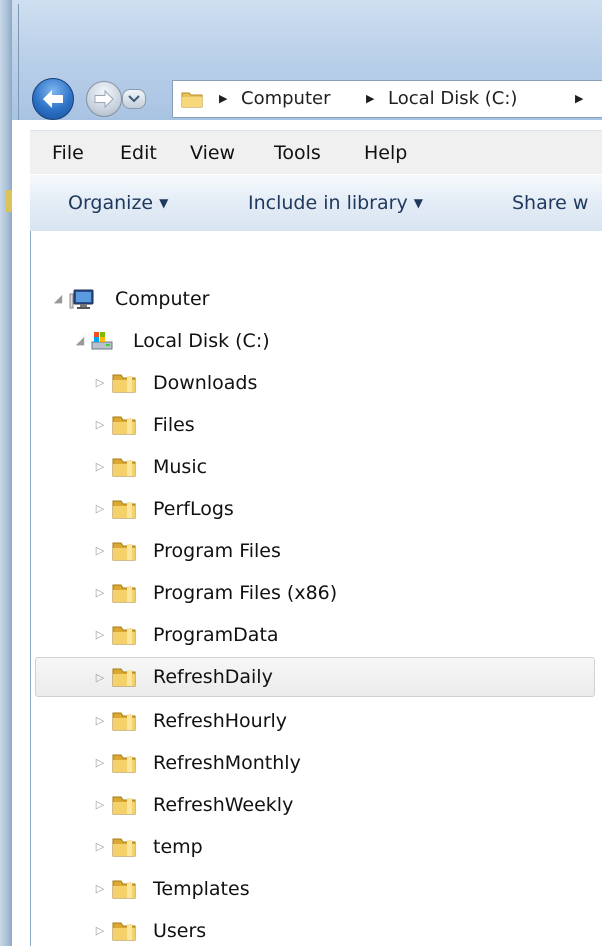 This screenshot has width=602, height=951. I want to click on tree-item-folder: ▷ Program Files, so click(311, 551).